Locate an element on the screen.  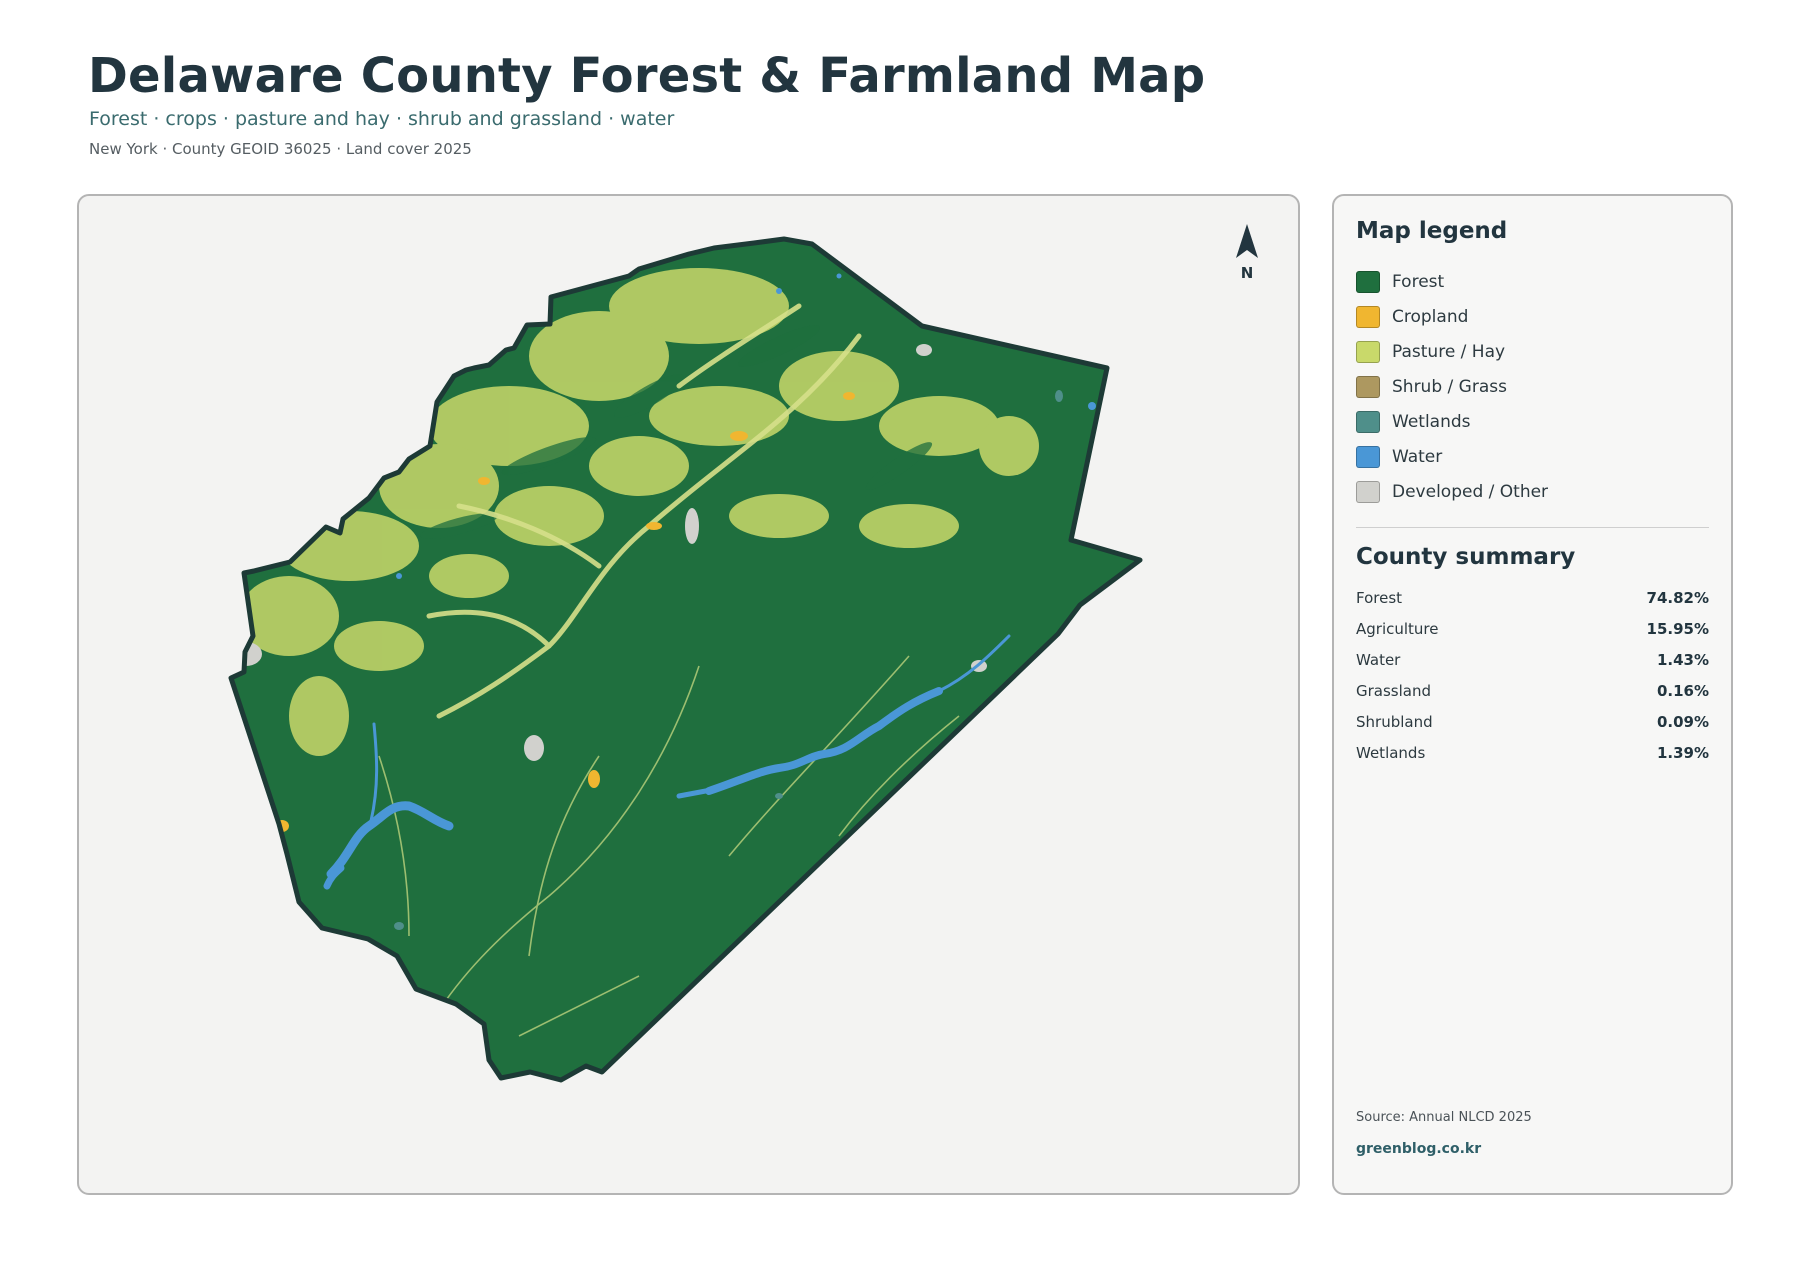
north-label: N is located at coordinates (1247, 273).